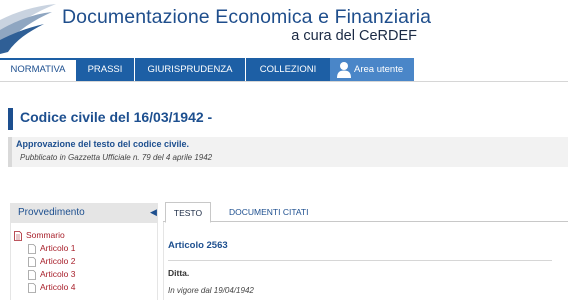 The image size is (568, 300). Describe the element at coordinates (51, 212) in the screenshot. I see `sidebar-header-label: Provvedimento` at that location.